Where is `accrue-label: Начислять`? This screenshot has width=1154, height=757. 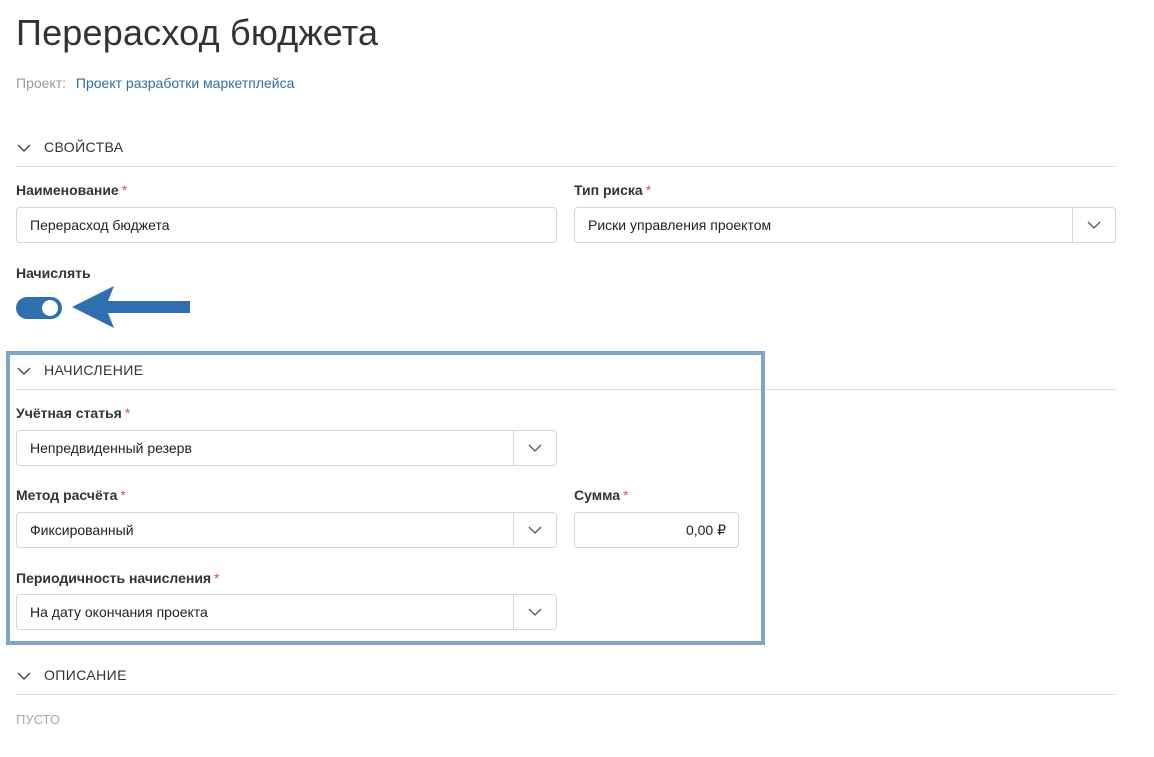 accrue-label: Начислять is located at coordinates (53, 273).